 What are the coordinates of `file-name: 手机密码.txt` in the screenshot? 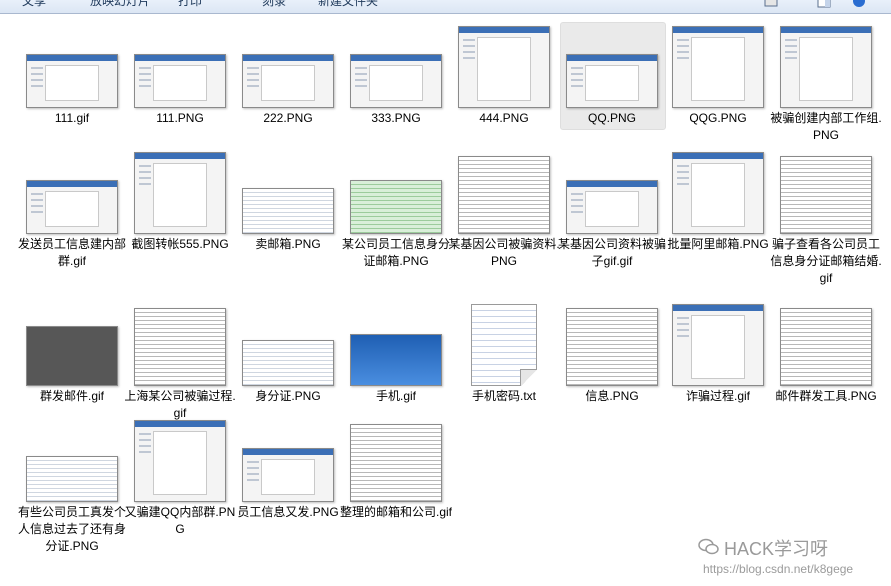 It's located at (503, 396).